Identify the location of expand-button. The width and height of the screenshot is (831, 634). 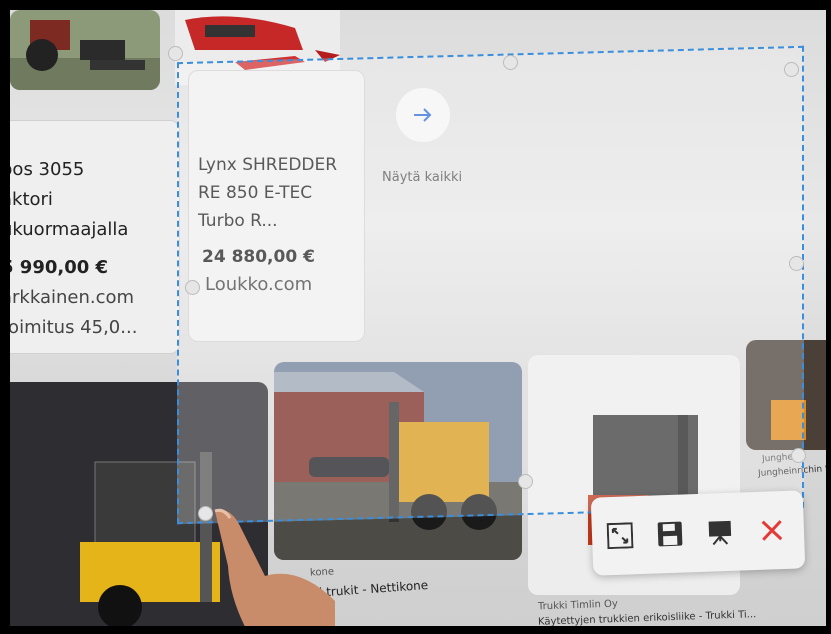
(619, 535).